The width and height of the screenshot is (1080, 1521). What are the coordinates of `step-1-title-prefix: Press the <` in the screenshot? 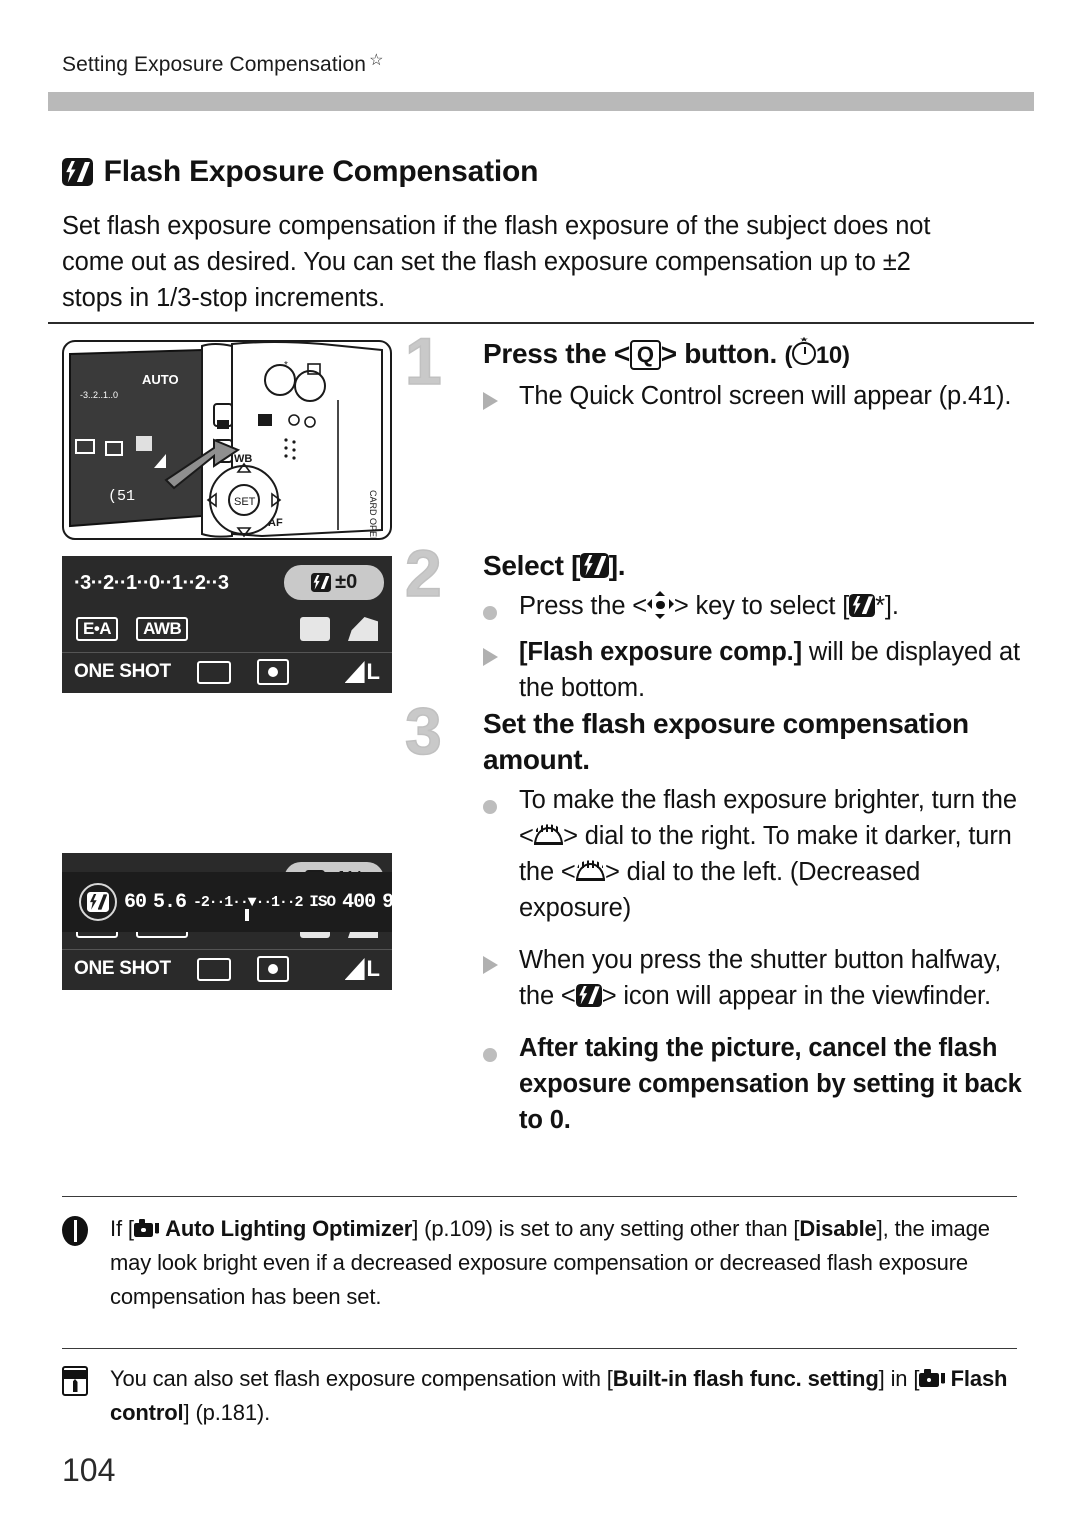 It's located at (556, 353).